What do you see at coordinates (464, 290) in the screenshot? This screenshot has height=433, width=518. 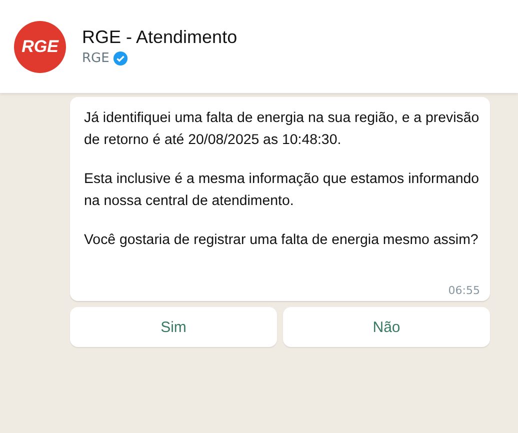 I see `message-time: 06:55` at bounding box center [464, 290].